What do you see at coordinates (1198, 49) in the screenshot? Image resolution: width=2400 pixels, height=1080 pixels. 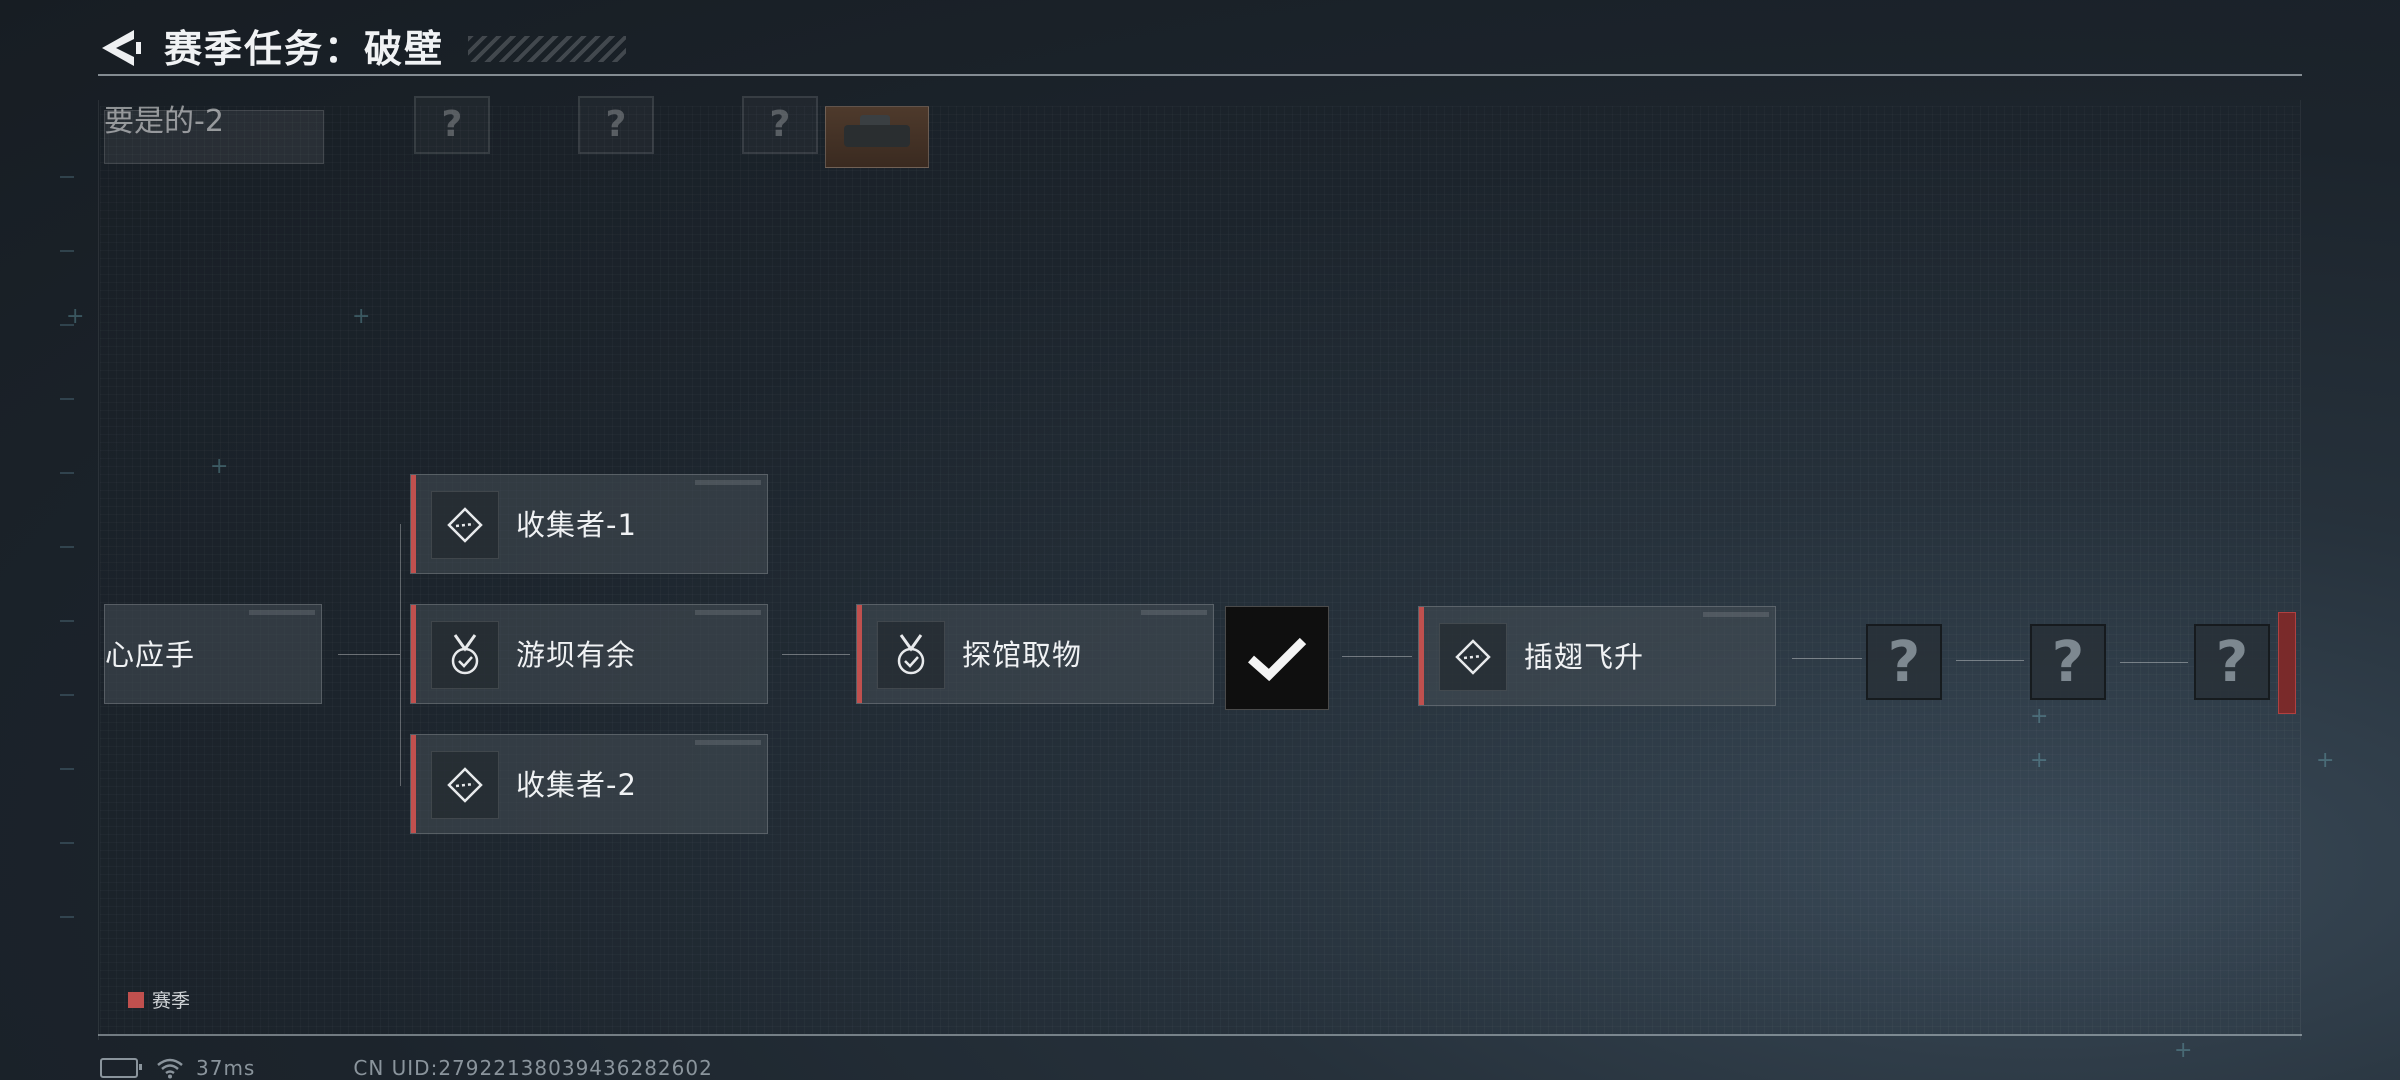 I see `header: 赛季任务：破壁` at bounding box center [1198, 49].